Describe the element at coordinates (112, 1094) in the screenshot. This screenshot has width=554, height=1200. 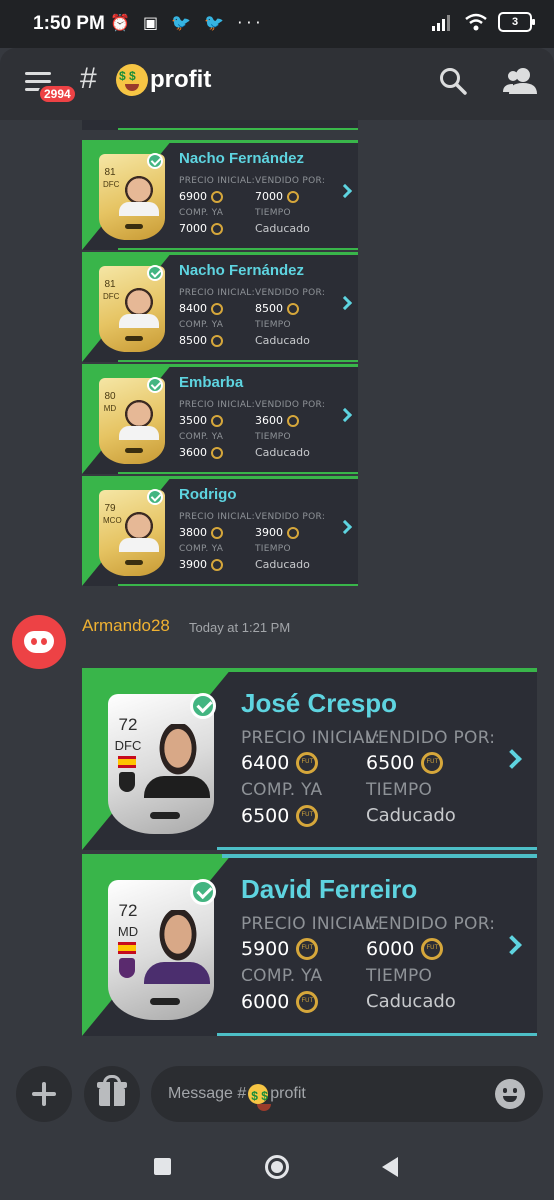
I see `gift-button` at that location.